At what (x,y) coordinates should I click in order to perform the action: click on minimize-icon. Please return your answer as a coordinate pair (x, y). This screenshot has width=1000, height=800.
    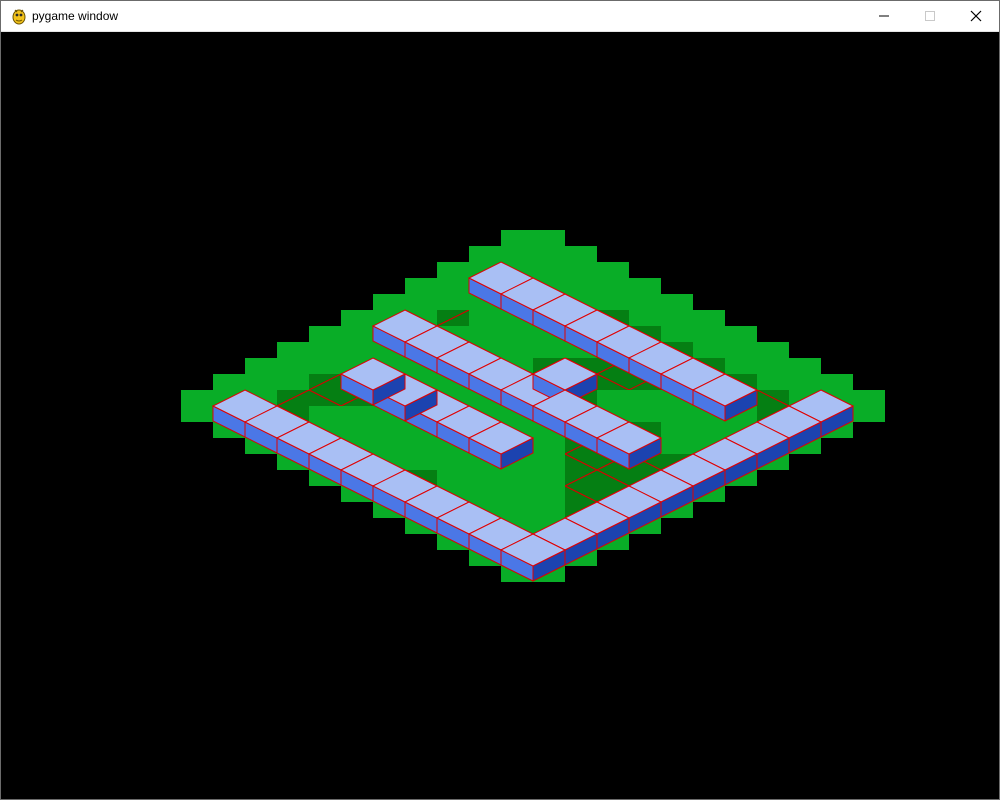
    Looking at the image, I should click on (884, 16).